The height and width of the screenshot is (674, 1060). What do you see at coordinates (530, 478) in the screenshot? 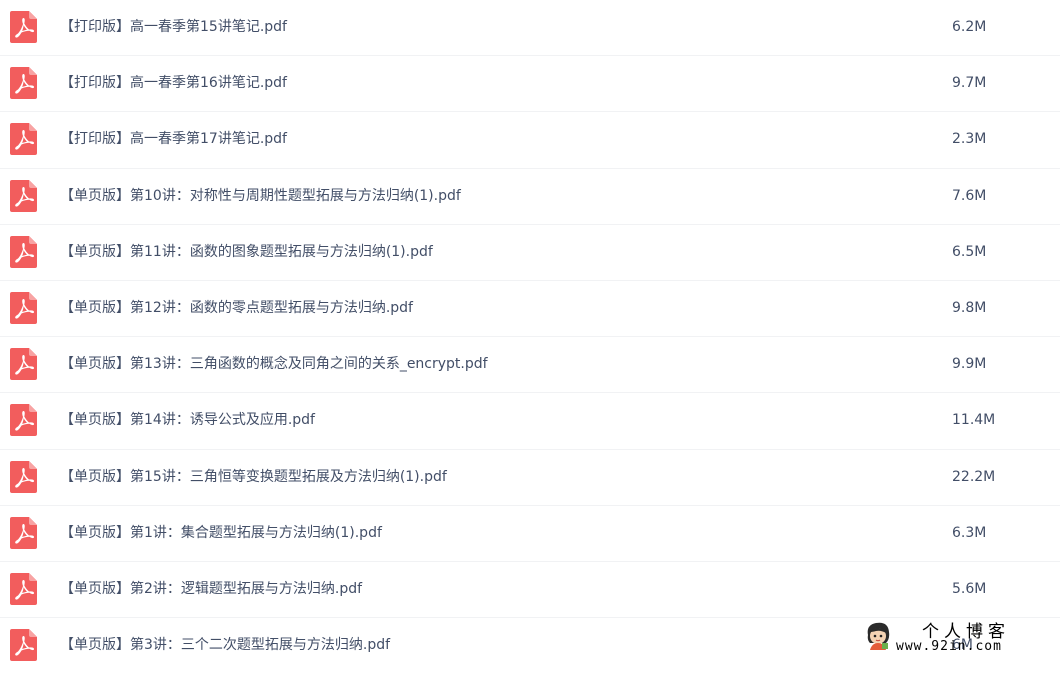
I see `file-row: 【单页版】第15讲：三角恒等变换题型拓展及方法归纳(1).pdf 22.2M` at bounding box center [530, 478].